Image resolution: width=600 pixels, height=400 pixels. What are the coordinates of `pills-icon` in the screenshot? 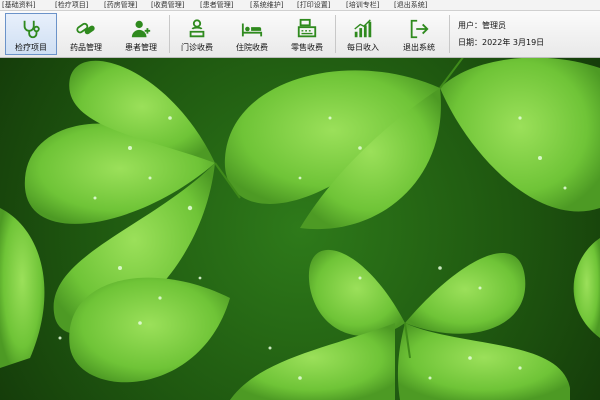 It's located at (85, 28).